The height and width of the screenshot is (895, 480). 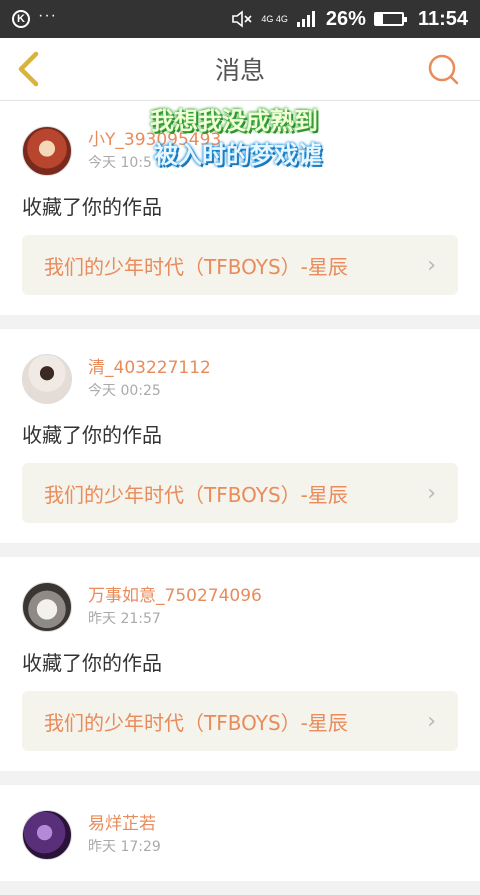 I want to click on search-icon, so click(x=443, y=69).